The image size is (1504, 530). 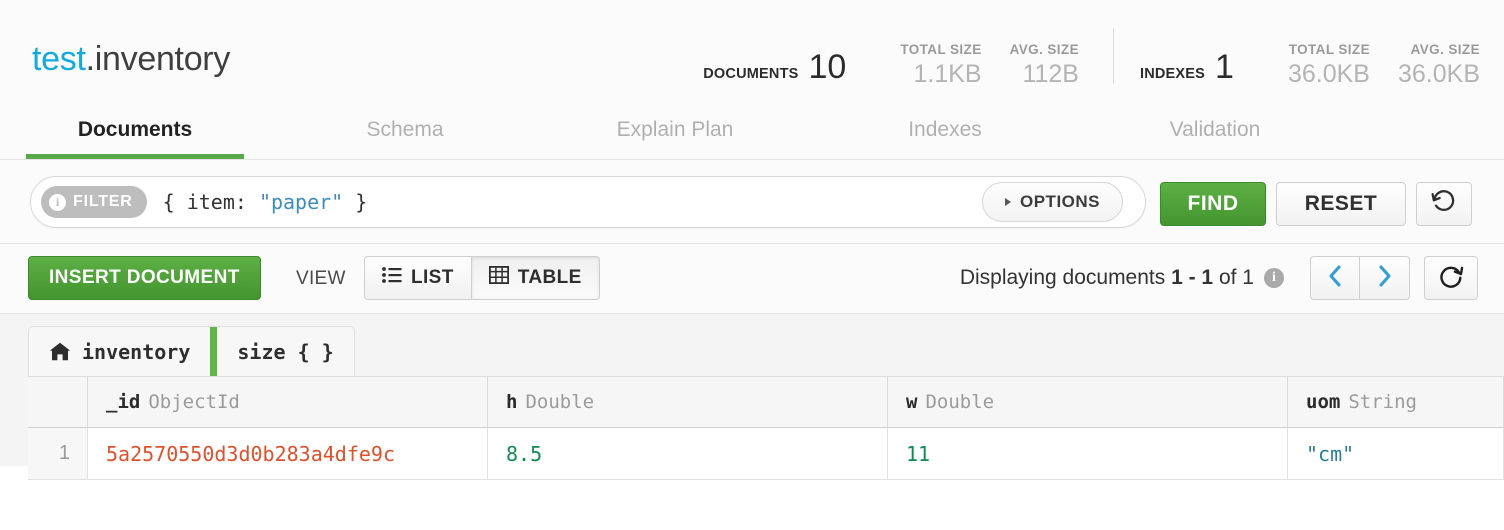 What do you see at coordinates (1192, 277) in the screenshot?
I see `pagination-range: 1 - 1` at bounding box center [1192, 277].